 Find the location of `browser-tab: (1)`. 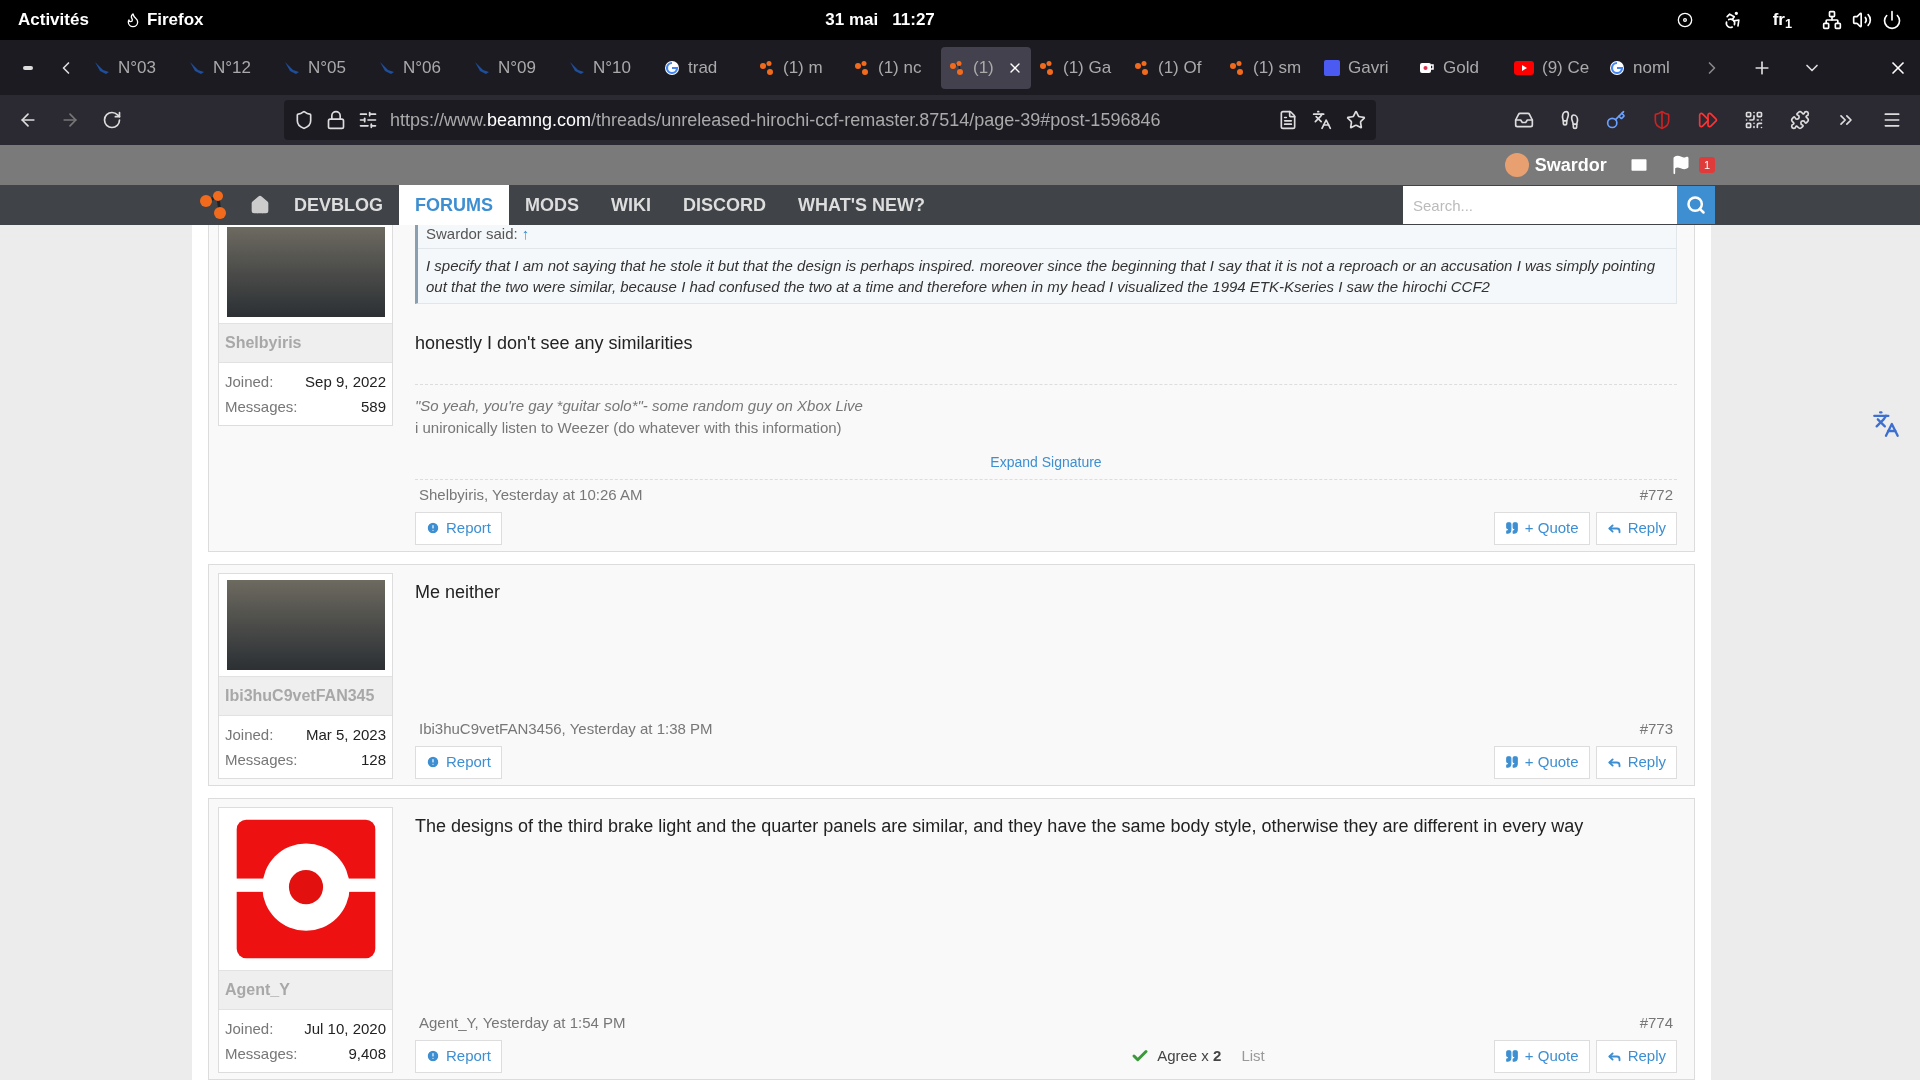

browser-tab: (1) is located at coordinates (986, 67).